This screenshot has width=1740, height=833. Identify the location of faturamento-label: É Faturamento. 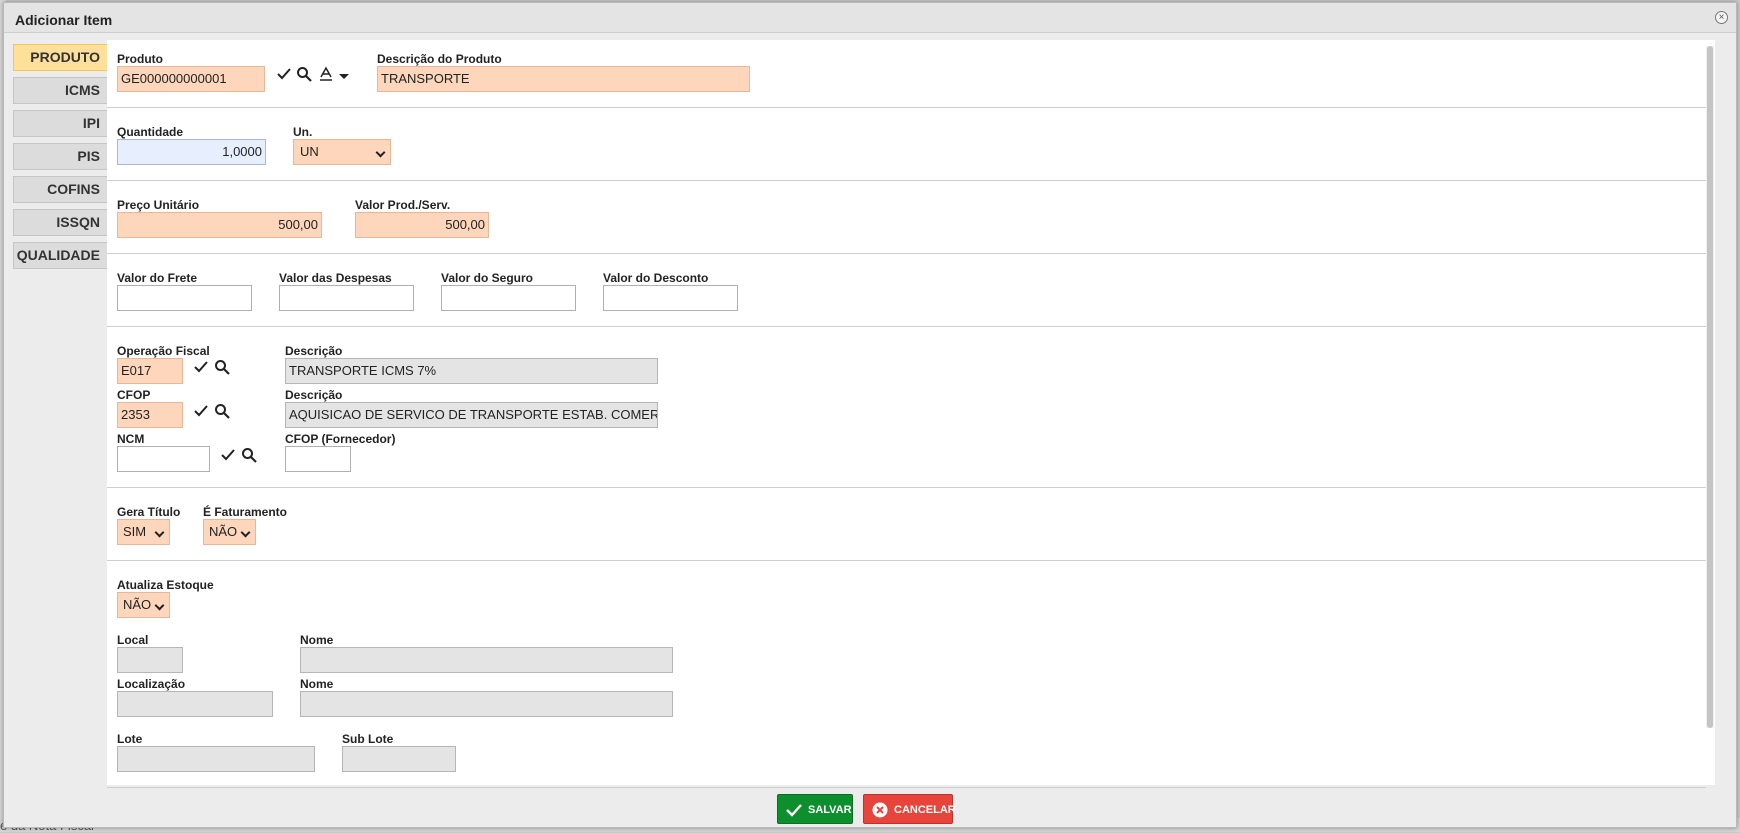
(245, 512).